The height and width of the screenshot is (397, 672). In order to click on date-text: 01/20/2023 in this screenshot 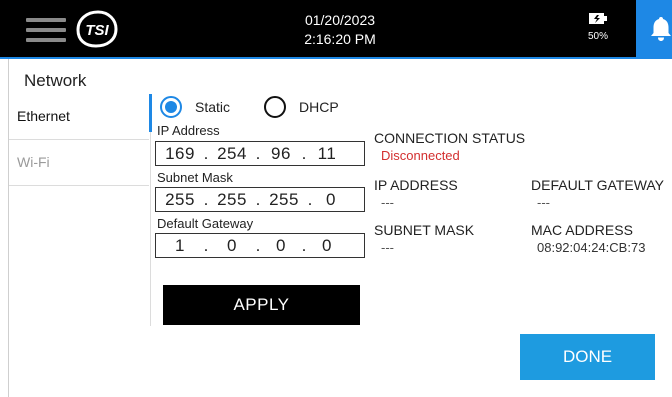, I will do `click(340, 20)`.